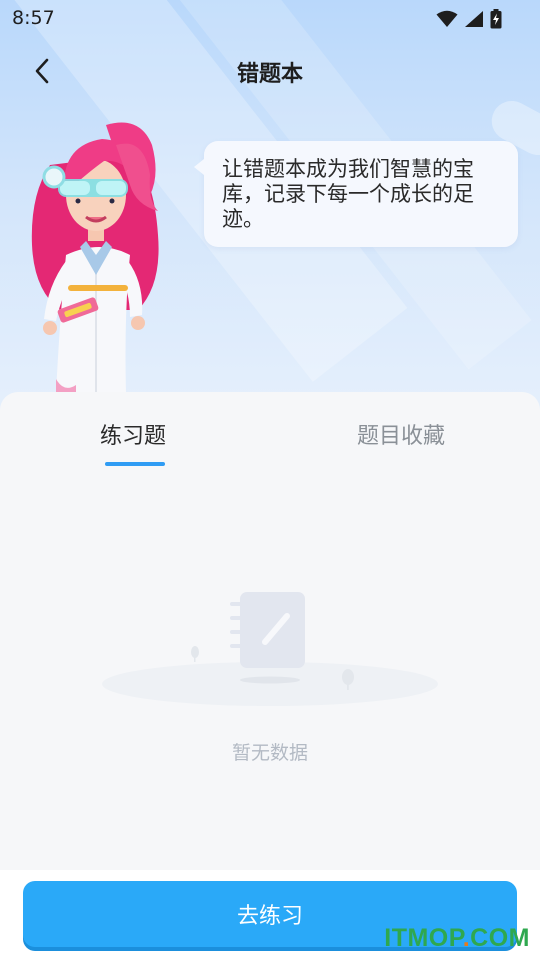  What do you see at coordinates (33, 18) in the screenshot?
I see `status-time: 8:57` at bounding box center [33, 18].